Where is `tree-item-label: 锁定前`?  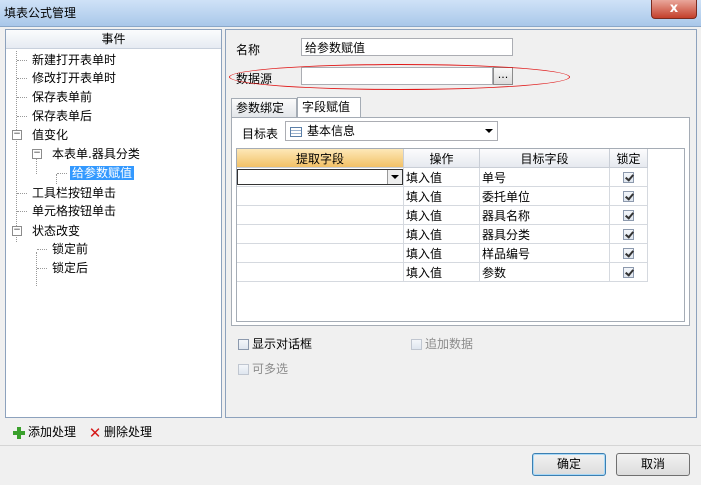 tree-item-label: 锁定前 is located at coordinates (70, 249).